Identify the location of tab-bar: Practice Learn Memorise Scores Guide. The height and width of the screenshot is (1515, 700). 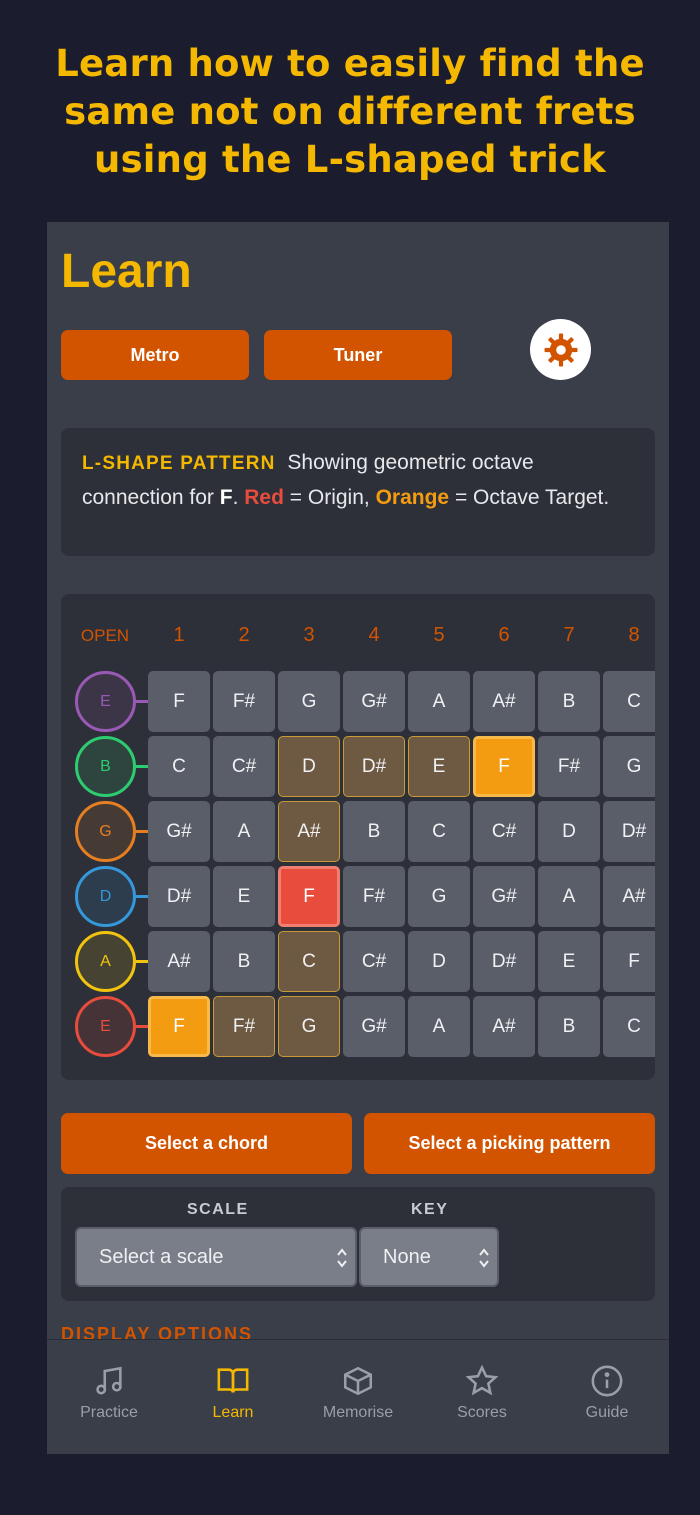
(358, 1396).